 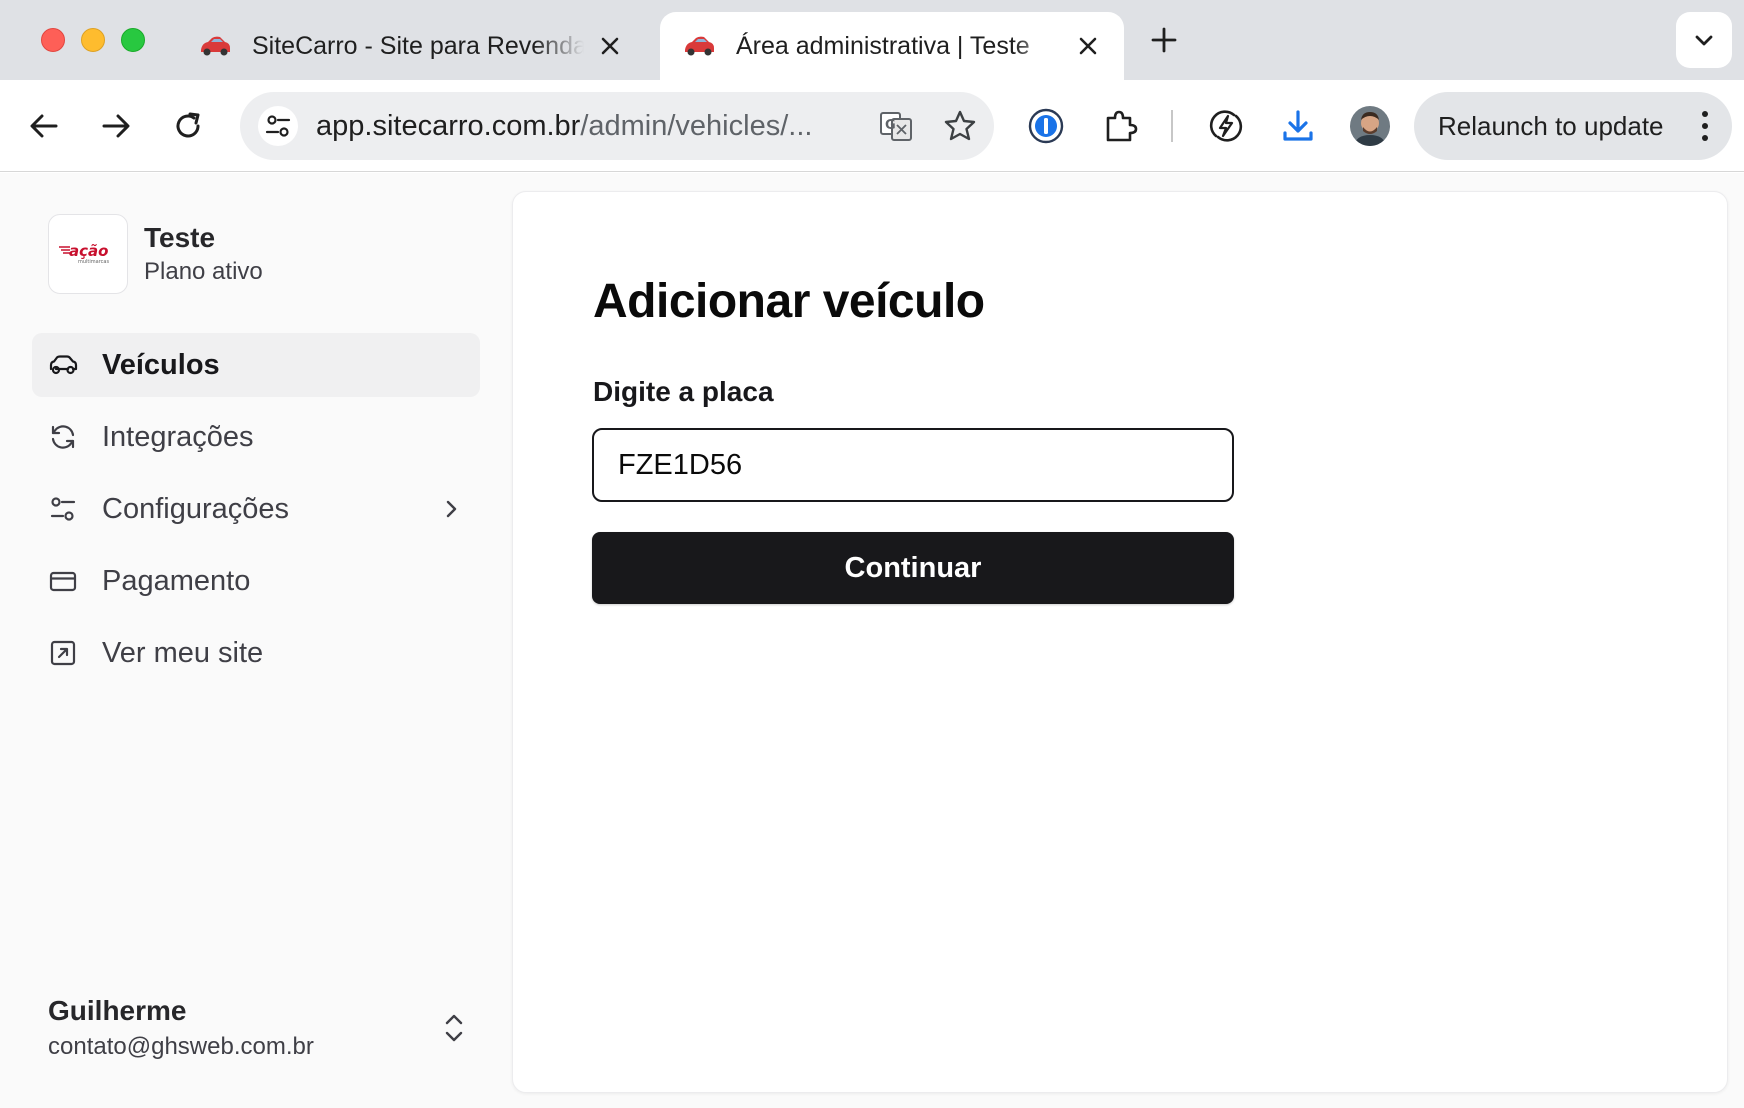 What do you see at coordinates (93, 40) in the screenshot?
I see `window-minimize-button` at bounding box center [93, 40].